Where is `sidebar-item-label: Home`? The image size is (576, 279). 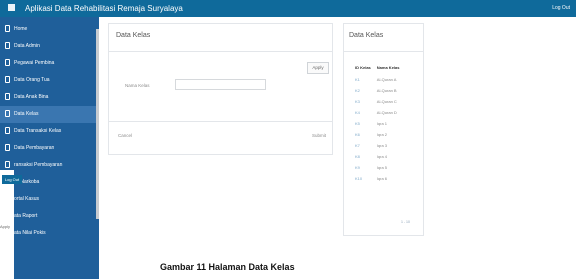
sidebar-item-label: Home is located at coordinates (21, 29).